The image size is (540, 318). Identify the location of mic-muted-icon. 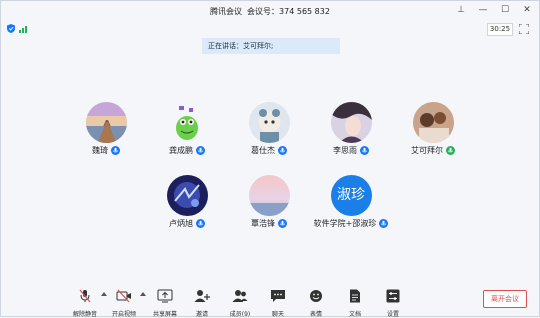
(85, 296).